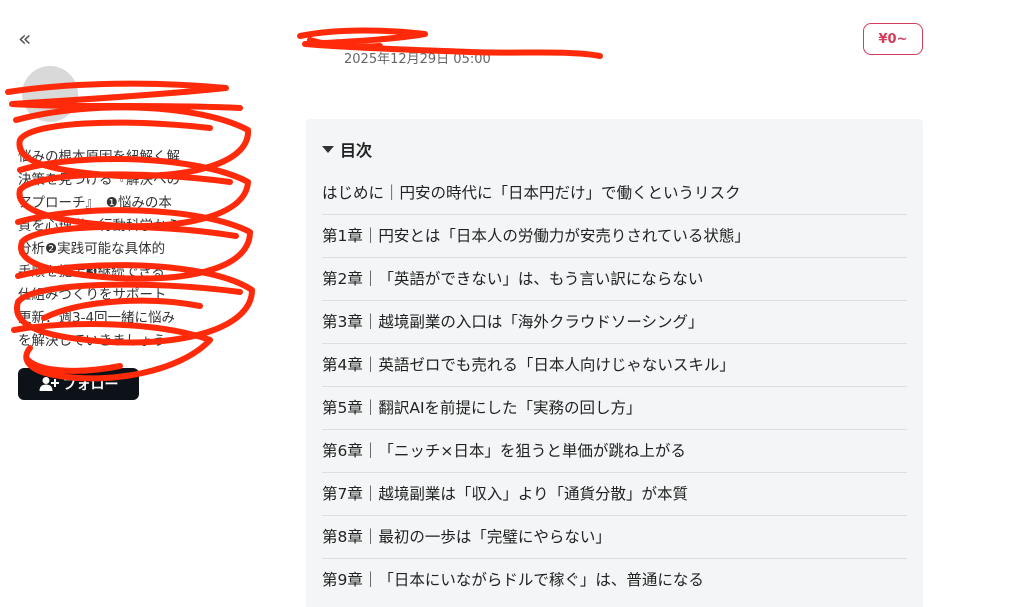 The height and width of the screenshot is (607, 1024). What do you see at coordinates (25, 39) in the screenshot?
I see `double-chevron-left-icon: «` at bounding box center [25, 39].